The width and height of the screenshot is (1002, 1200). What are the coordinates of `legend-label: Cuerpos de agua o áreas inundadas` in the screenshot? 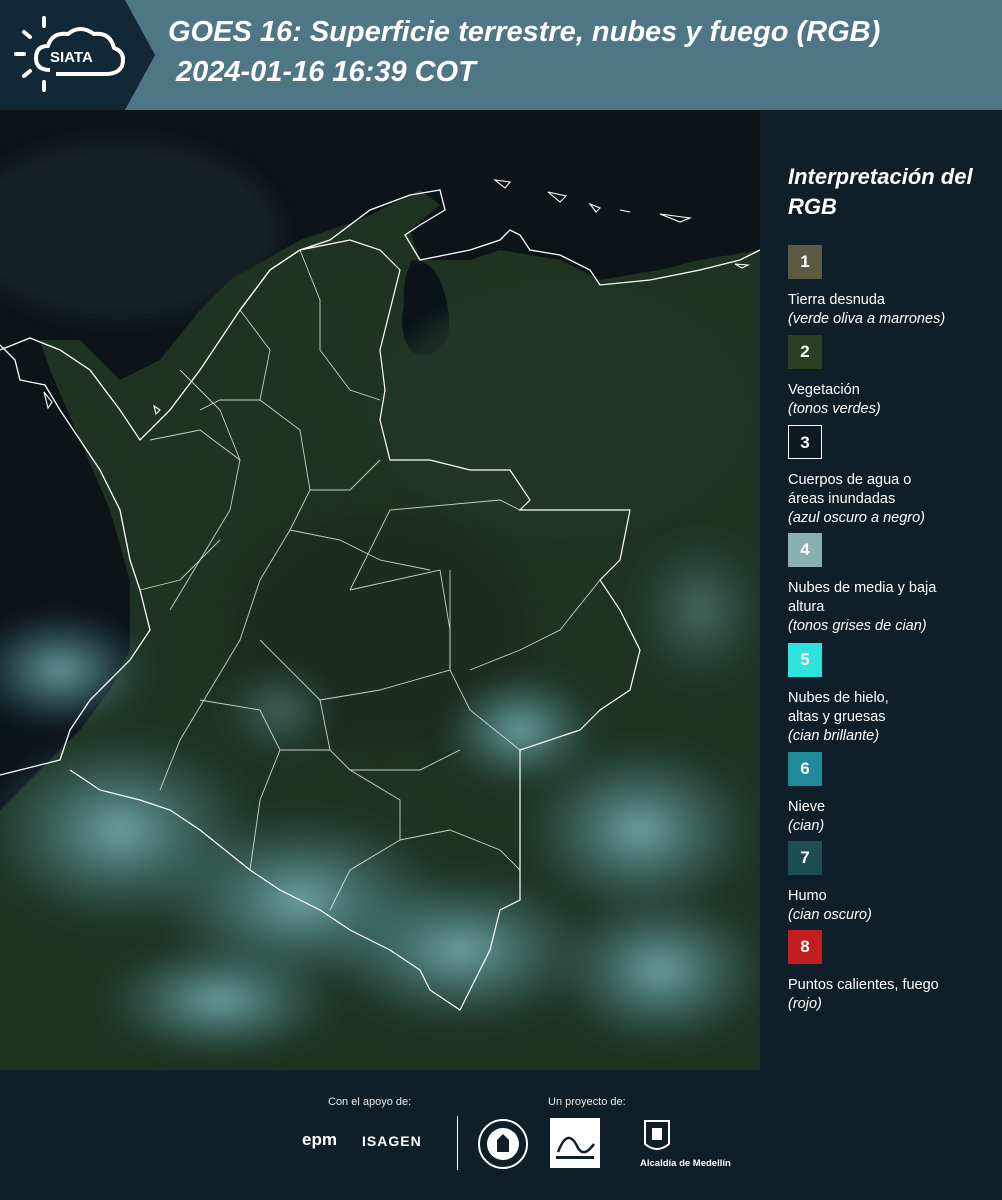 It's located at (850, 489).